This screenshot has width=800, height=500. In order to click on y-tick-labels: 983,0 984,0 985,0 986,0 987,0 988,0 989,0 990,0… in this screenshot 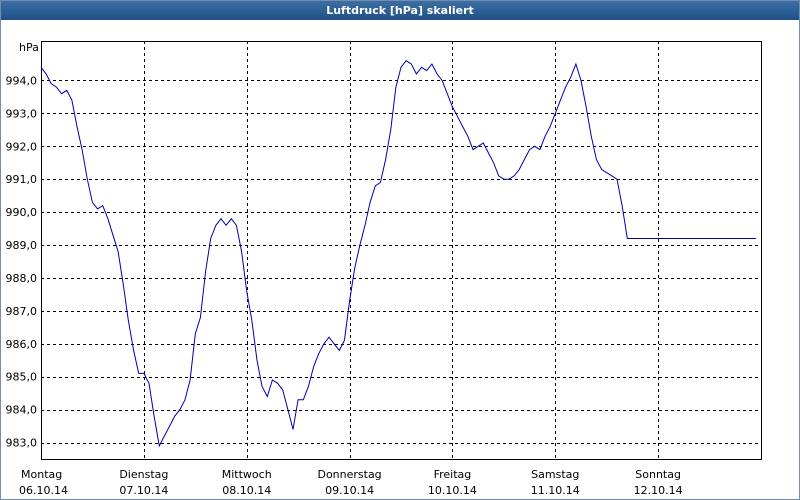, I will do `click(22, 261)`.